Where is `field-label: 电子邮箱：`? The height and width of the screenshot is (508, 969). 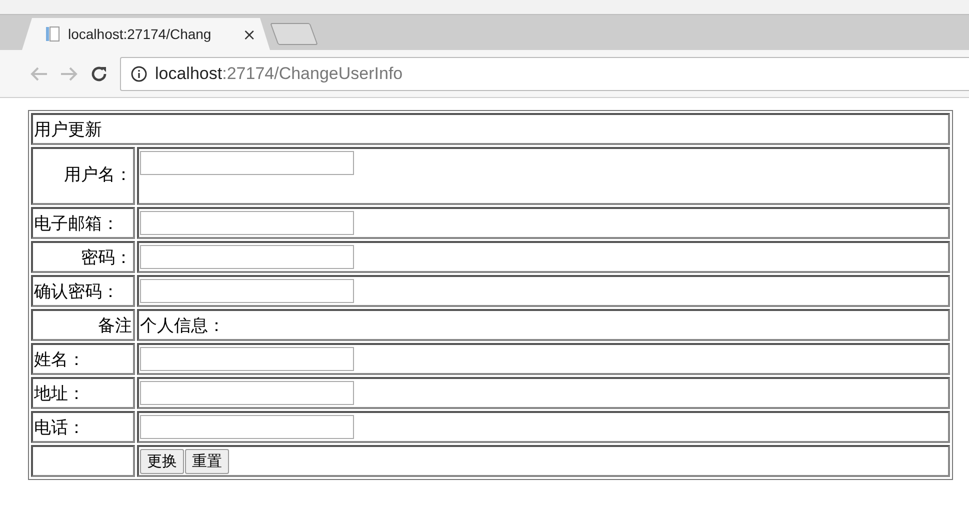 field-label: 电子邮箱： is located at coordinates (83, 223).